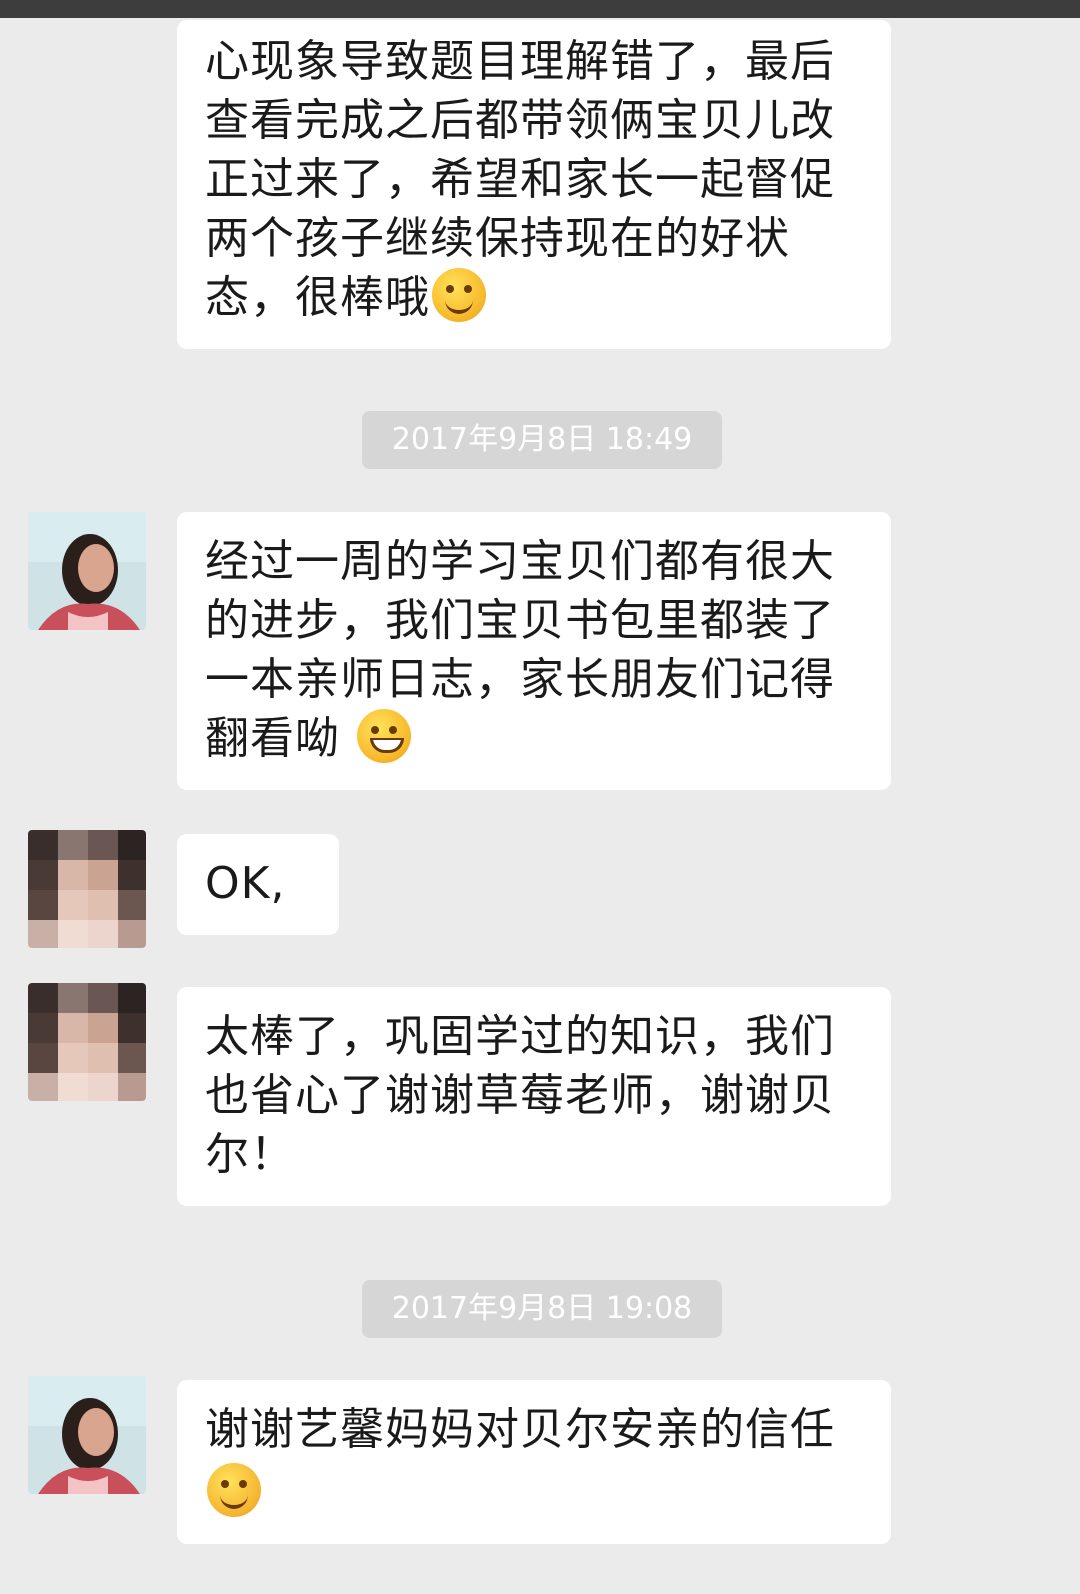 The width and height of the screenshot is (1080, 1594). What do you see at coordinates (459, 295) in the screenshot?
I see `smile-emoji-icon` at bounding box center [459, 295].